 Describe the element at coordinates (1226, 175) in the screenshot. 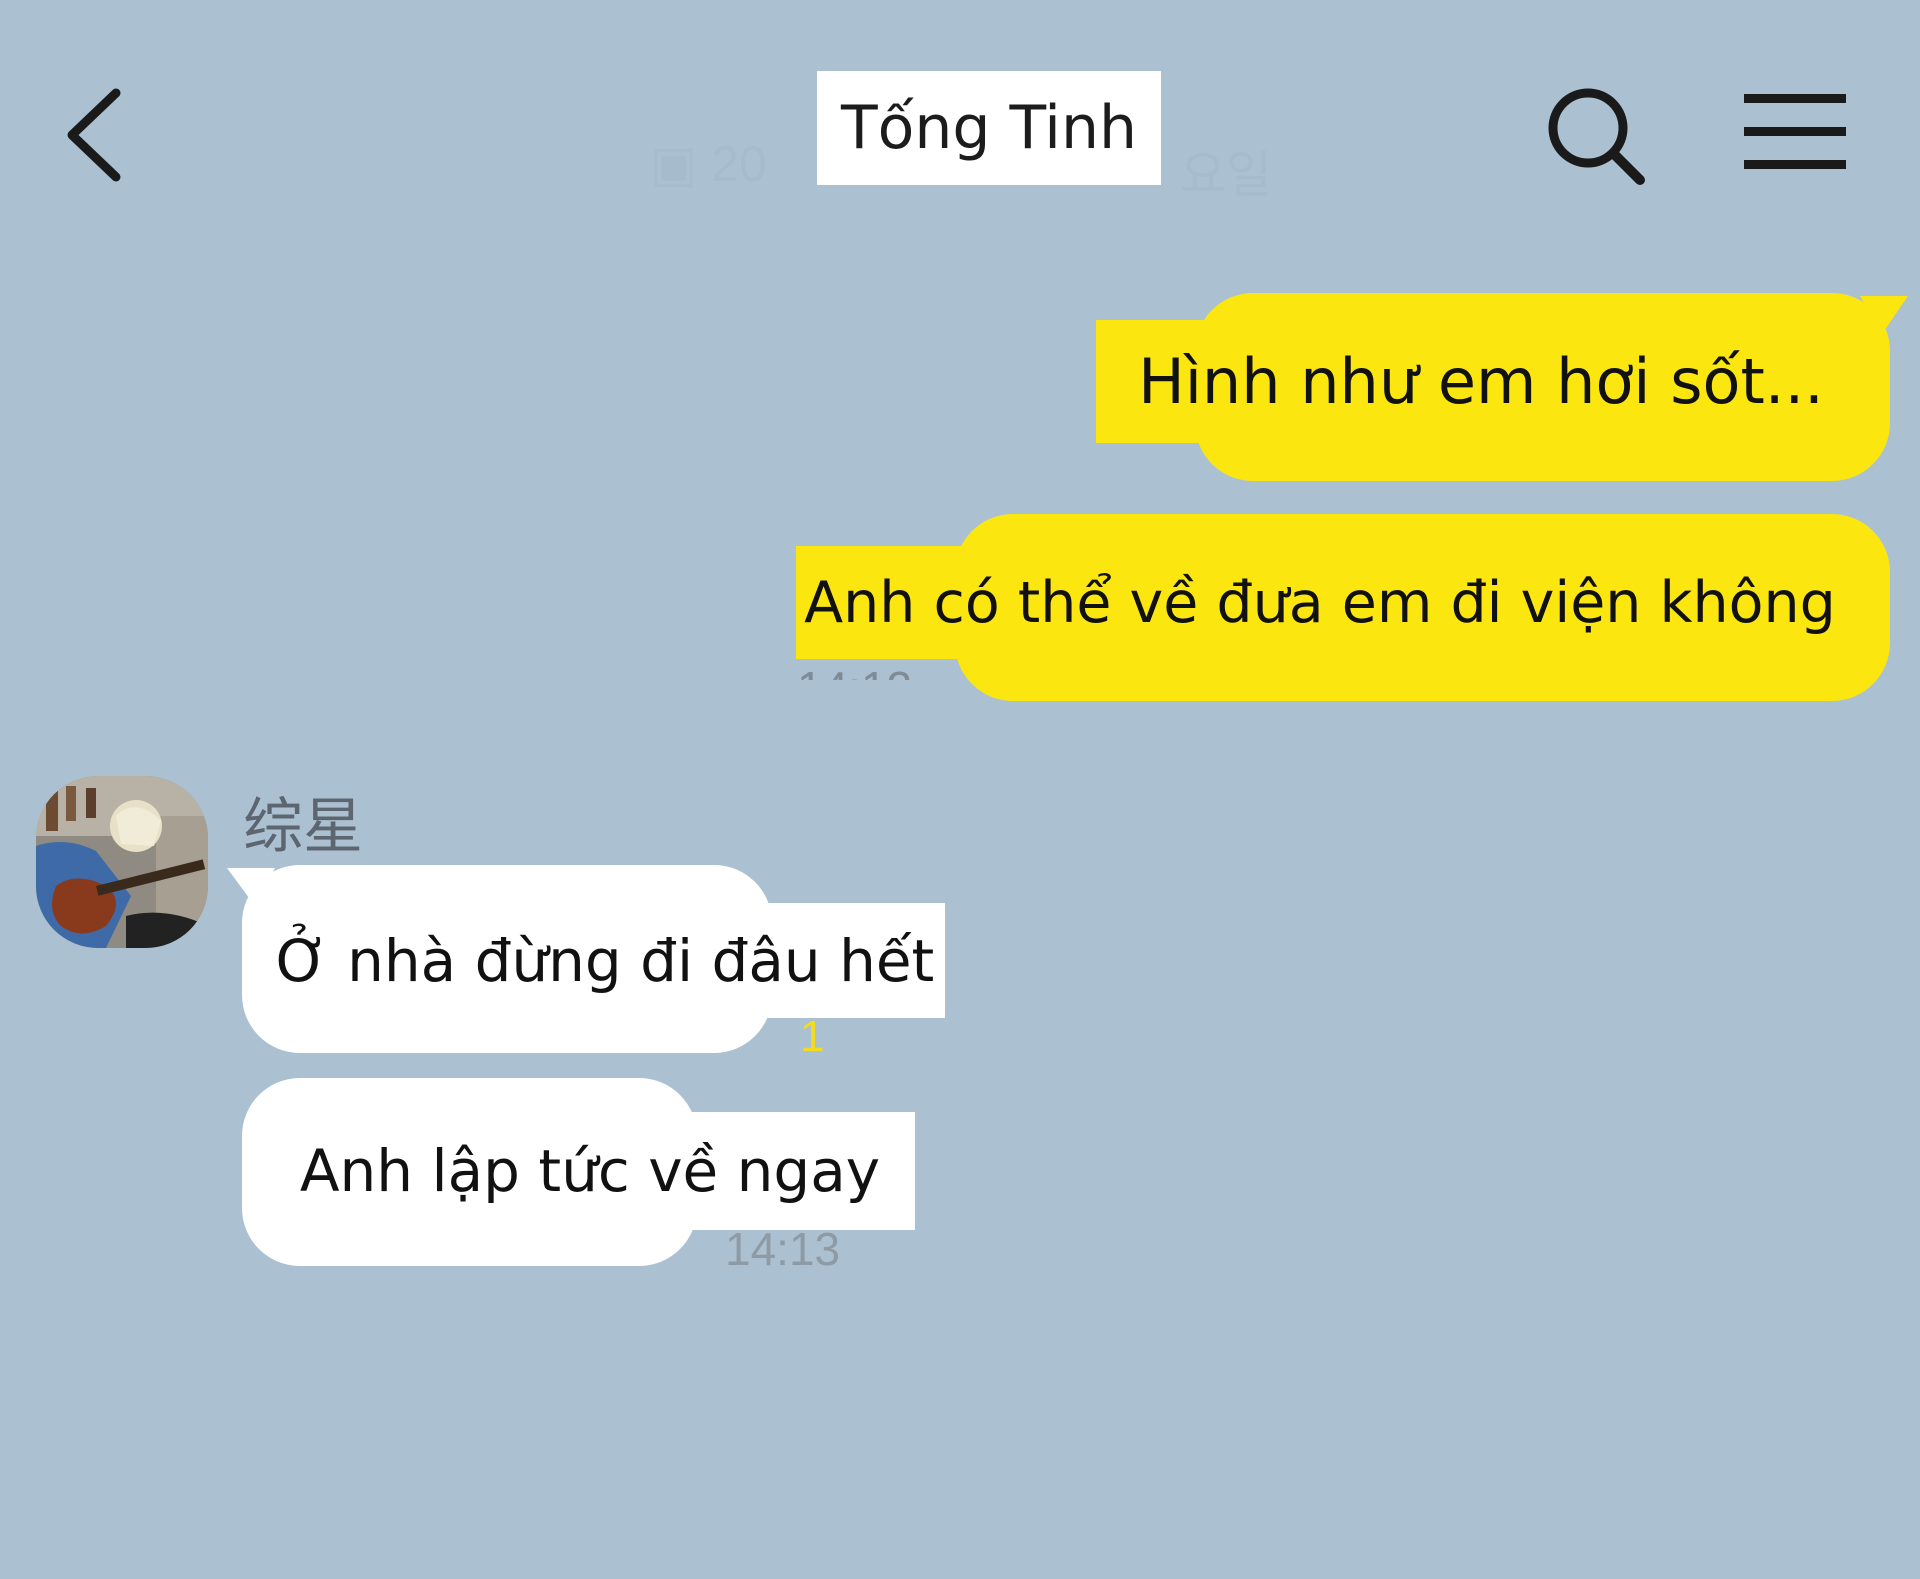

I see `faint-background-text: 요일` at that location.